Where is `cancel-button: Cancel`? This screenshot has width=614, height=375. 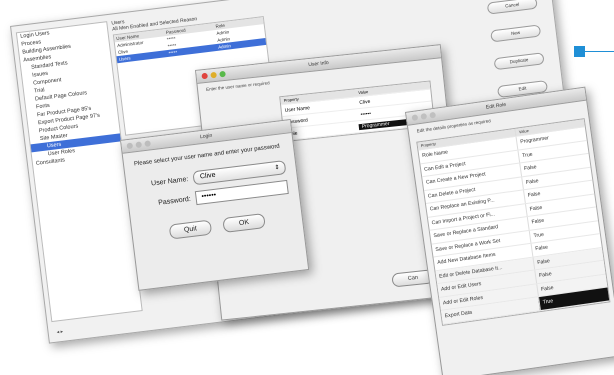 cancel-button: Cancel is located at coordinates (512, 7).